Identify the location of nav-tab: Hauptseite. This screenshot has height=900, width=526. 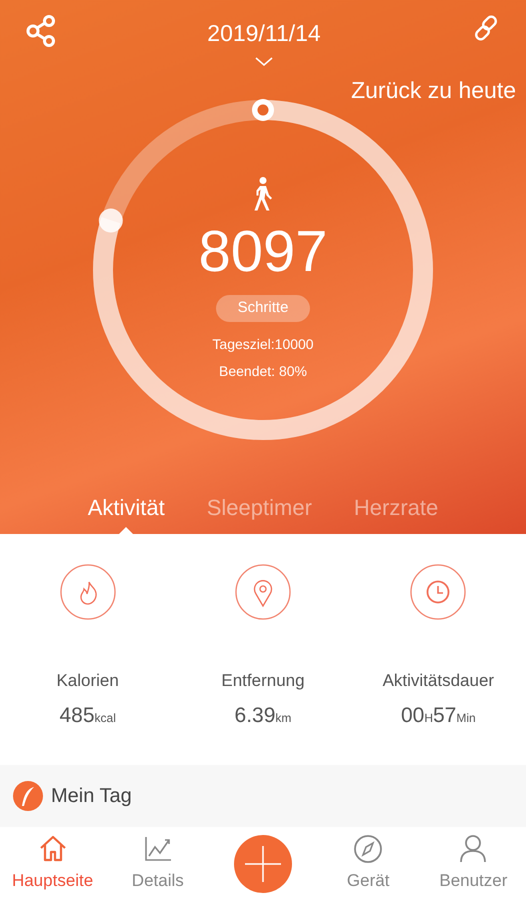
(53, 864).